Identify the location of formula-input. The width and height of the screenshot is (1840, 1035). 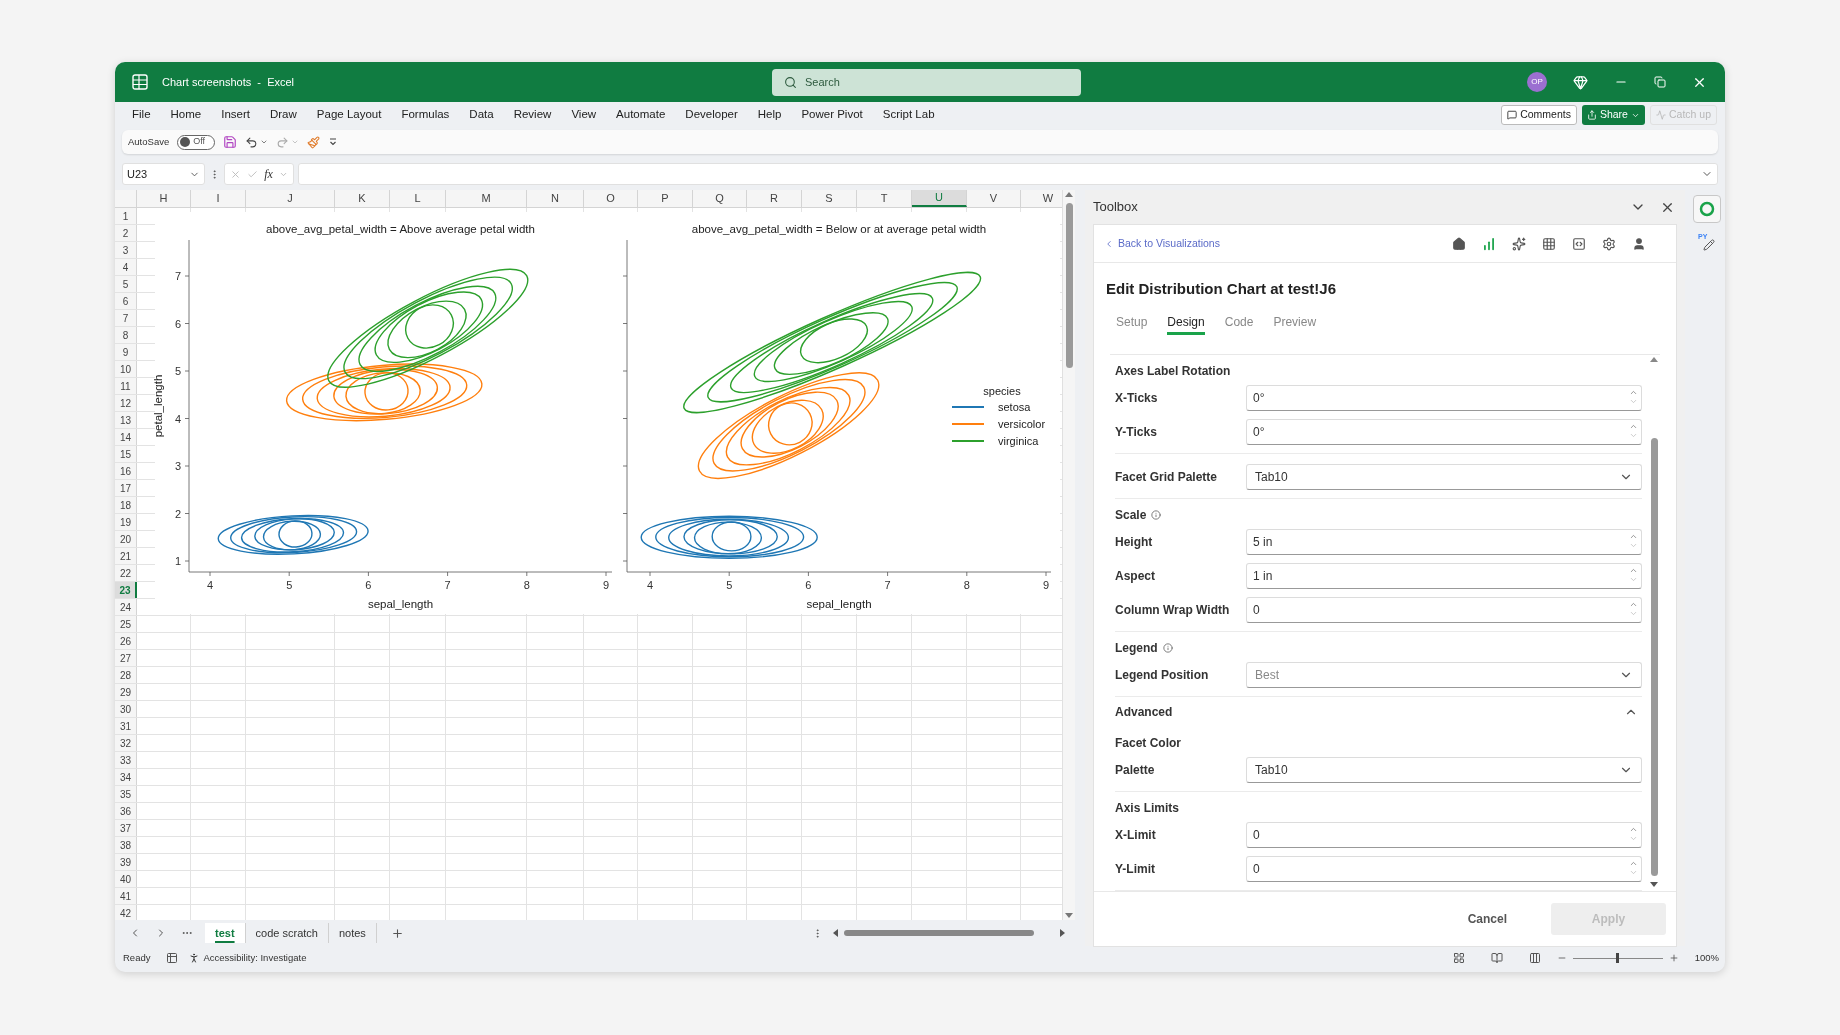
(1008, 174).